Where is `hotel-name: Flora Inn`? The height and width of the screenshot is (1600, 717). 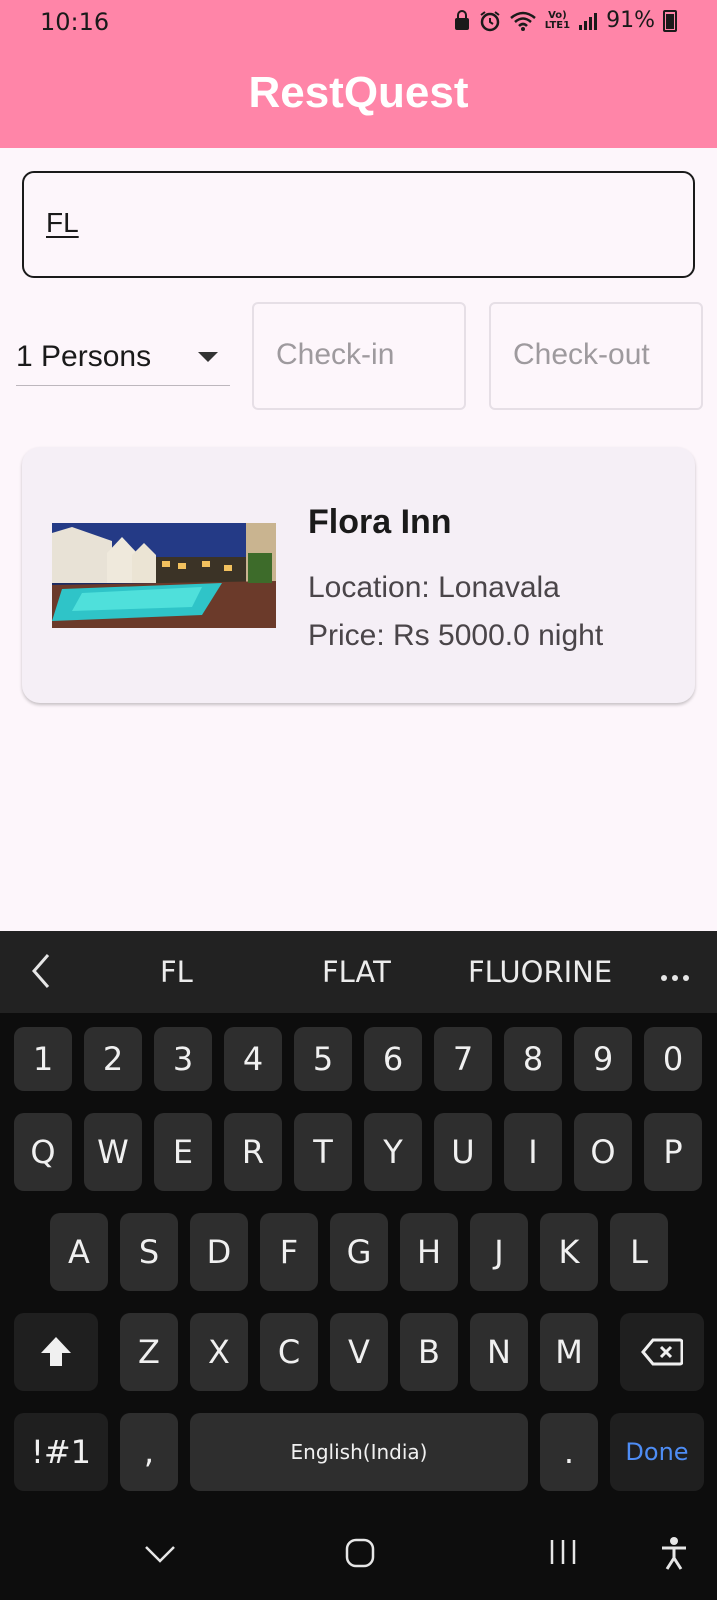 hotel-name: Flora Inn is located at coordinates (380, 522).